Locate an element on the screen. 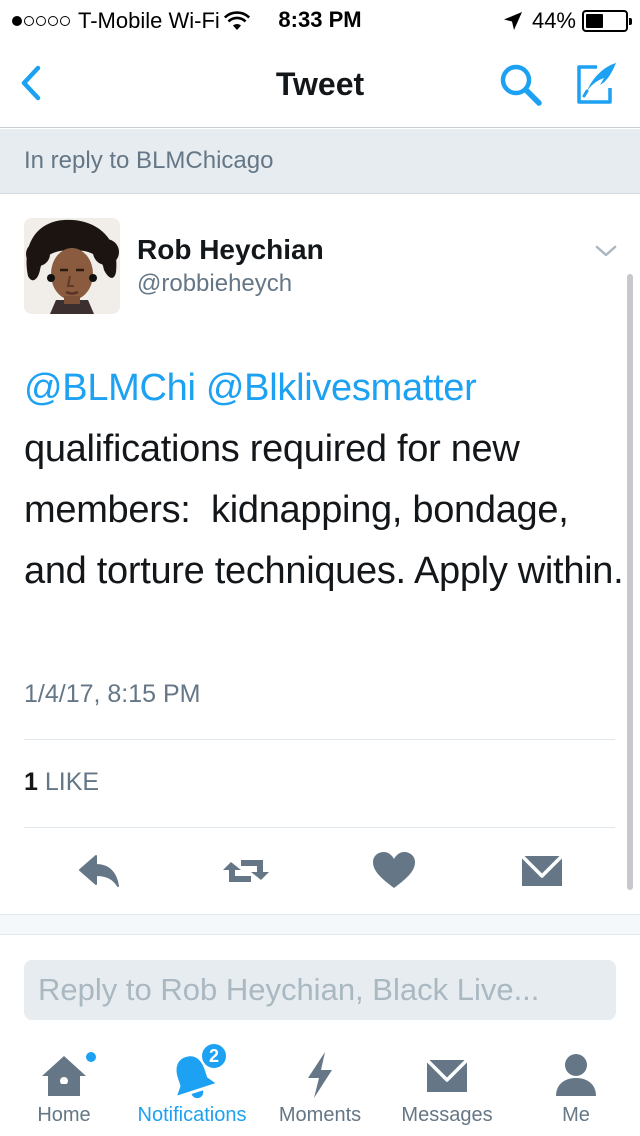 The height and width of the screenshot is (1136, 640). status-right: 44% is located at coordinates (567, 21).